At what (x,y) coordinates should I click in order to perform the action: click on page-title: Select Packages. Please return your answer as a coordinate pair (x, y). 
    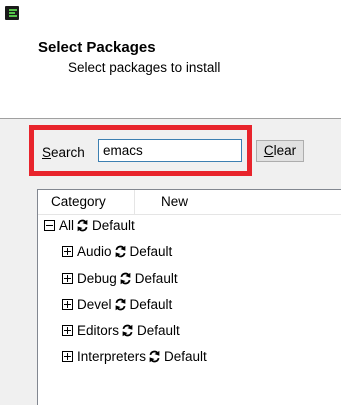
    Looking at the image, I should click on (97, 47).